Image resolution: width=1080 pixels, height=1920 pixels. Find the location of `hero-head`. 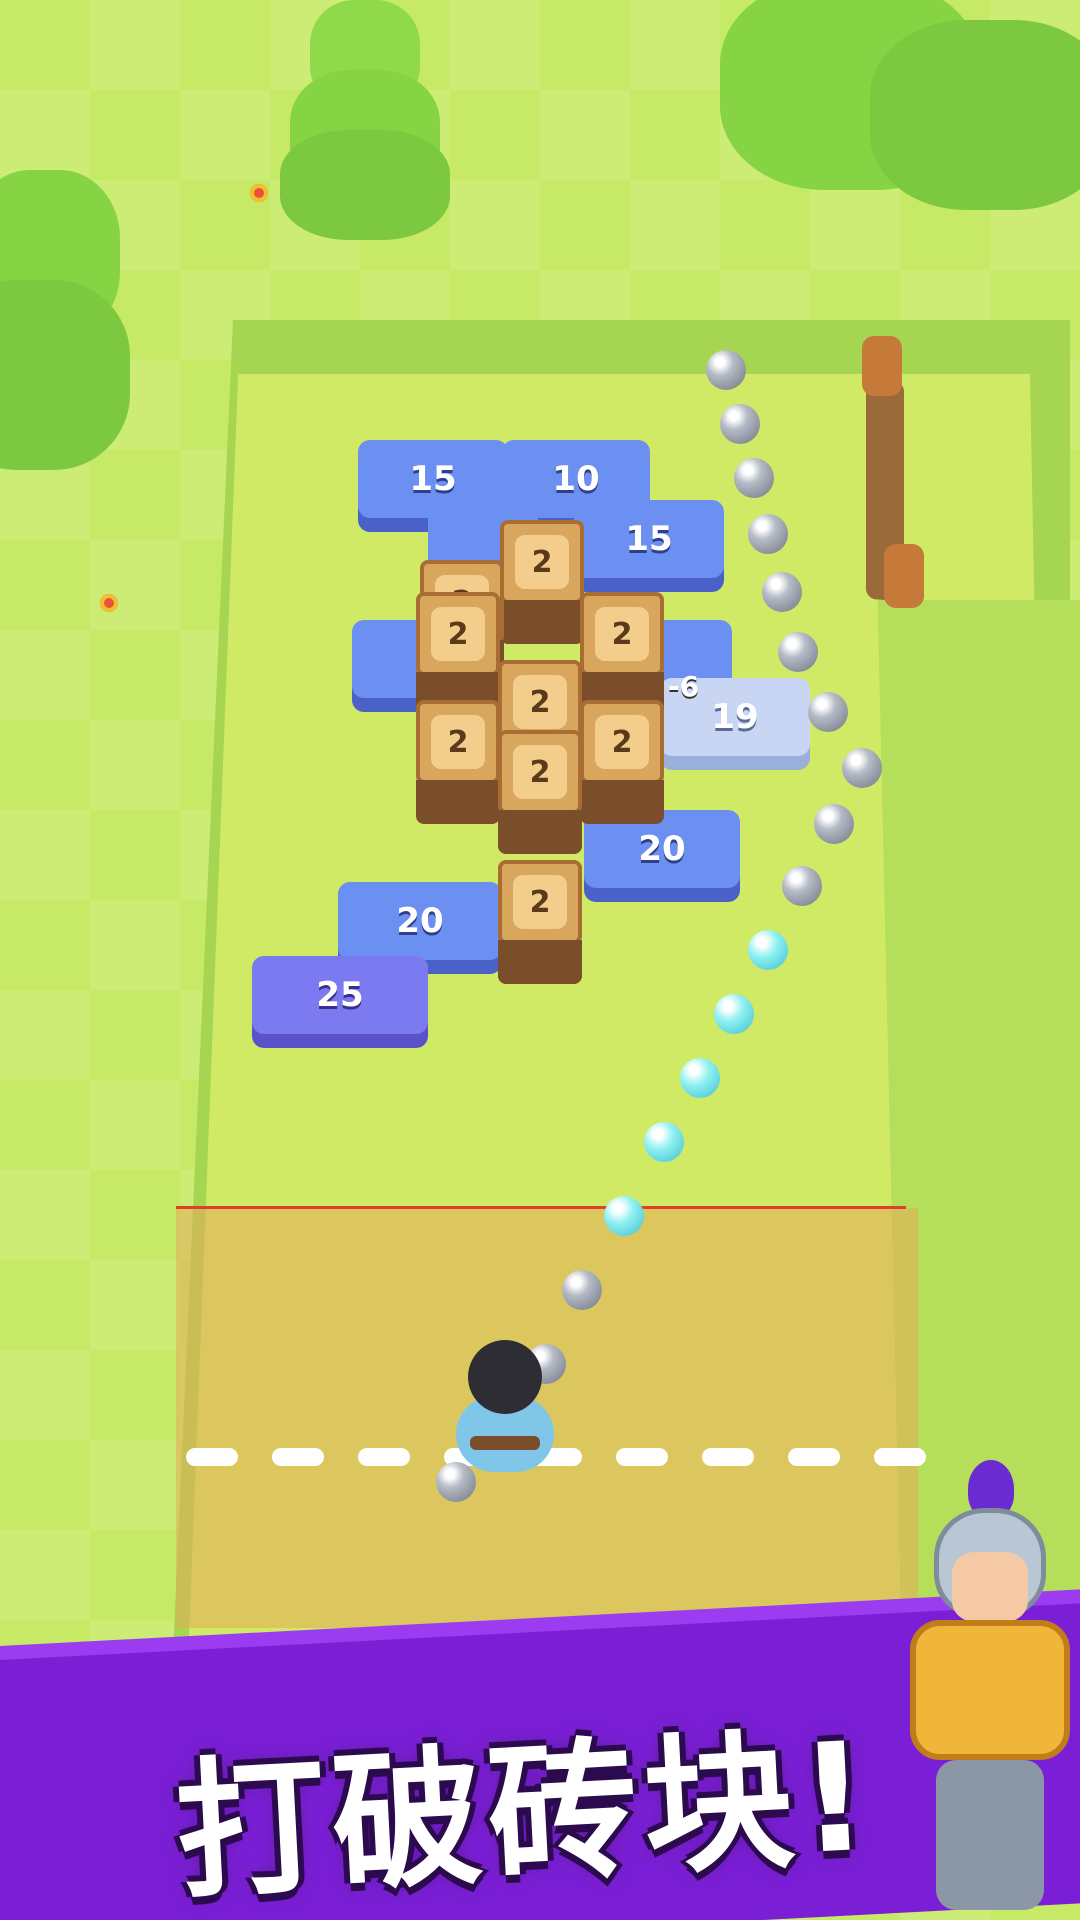

hero-head is located at coordinates (505, 1377).